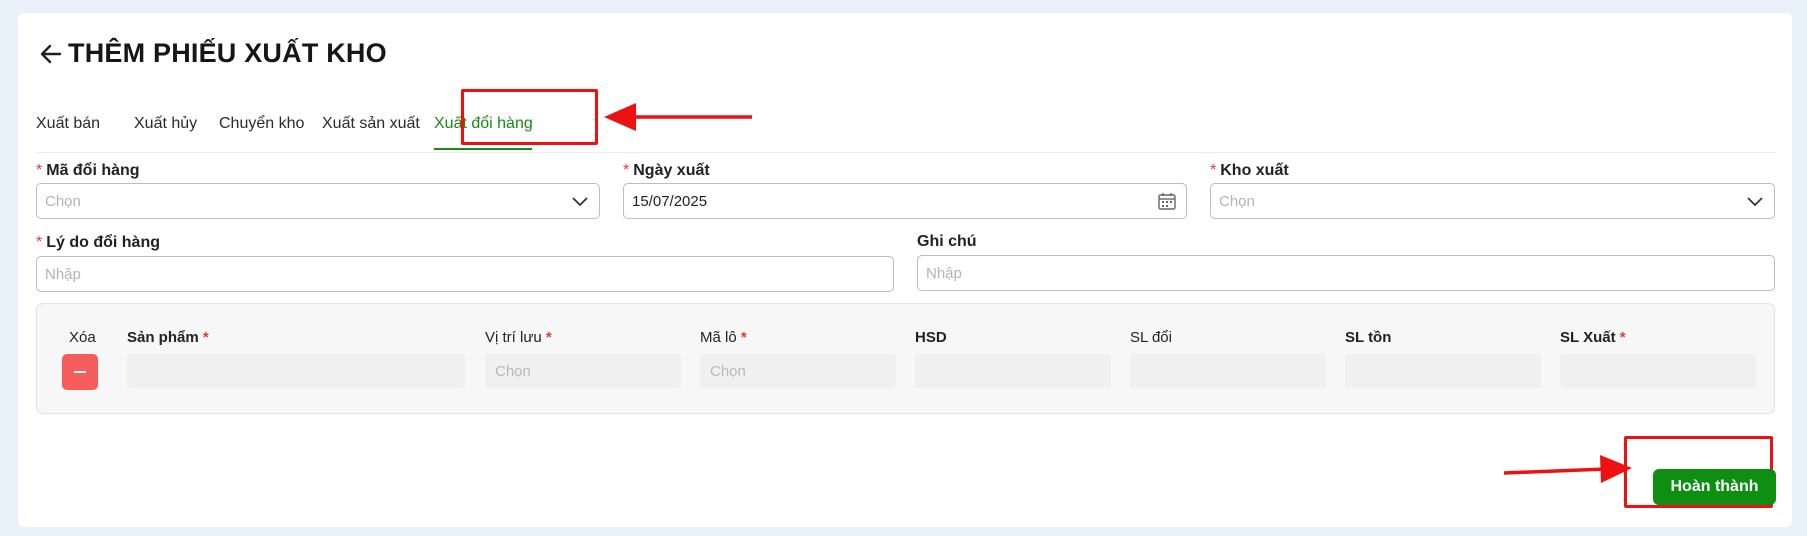  I want to click on col-sl-xuat: SL Xuất *, so click(1593, 337).